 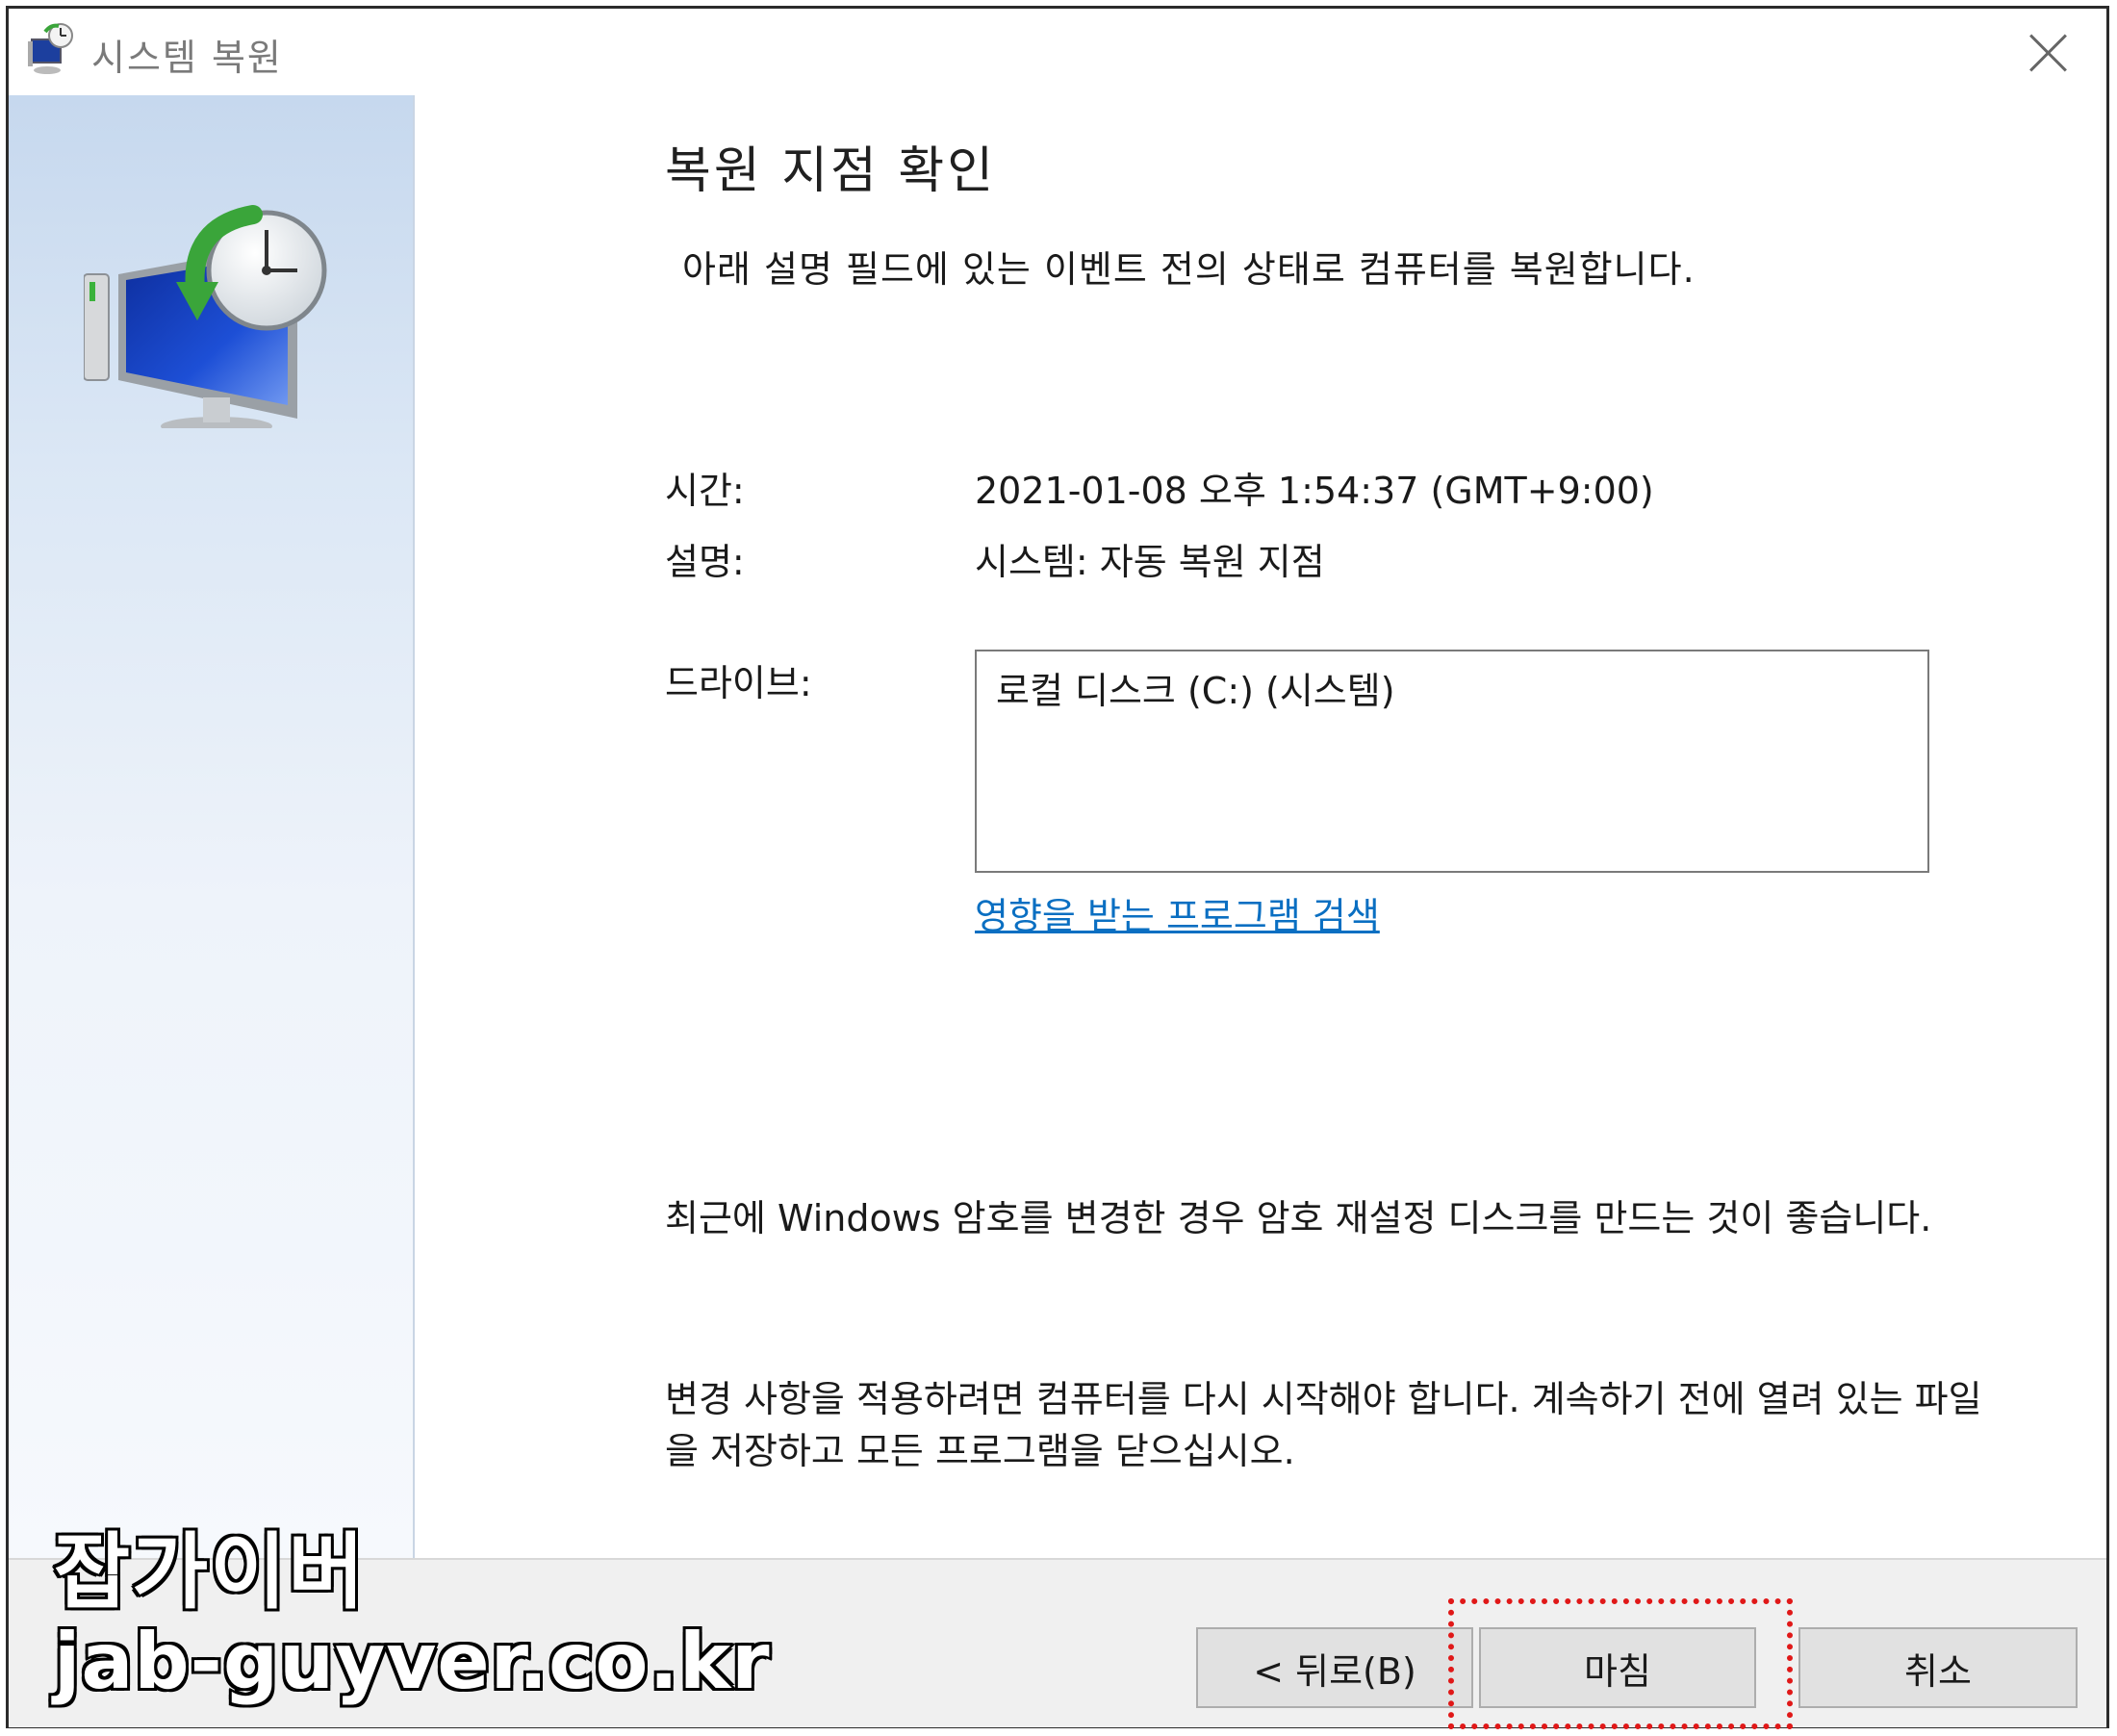 What do you see at coordinates (209, 1572) in the screenshot?
I see `watermark-brand: 잡가이버` at bounding box center [209, 1572].